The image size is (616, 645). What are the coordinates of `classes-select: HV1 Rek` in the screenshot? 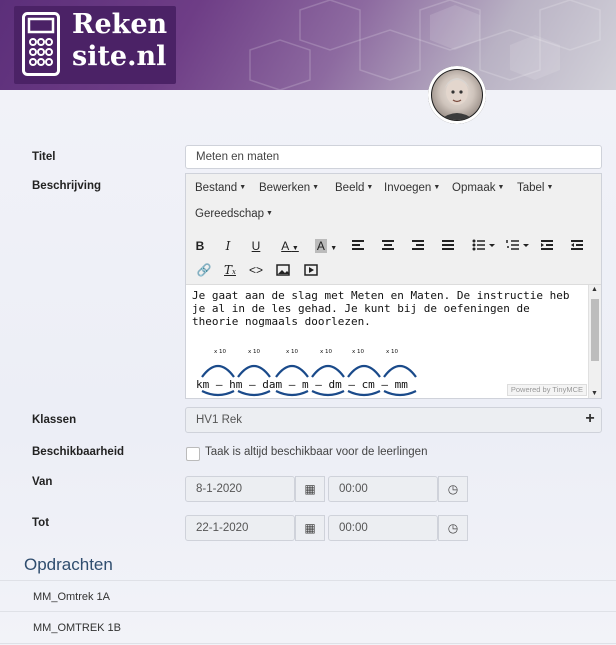 It's located at (393, 420).